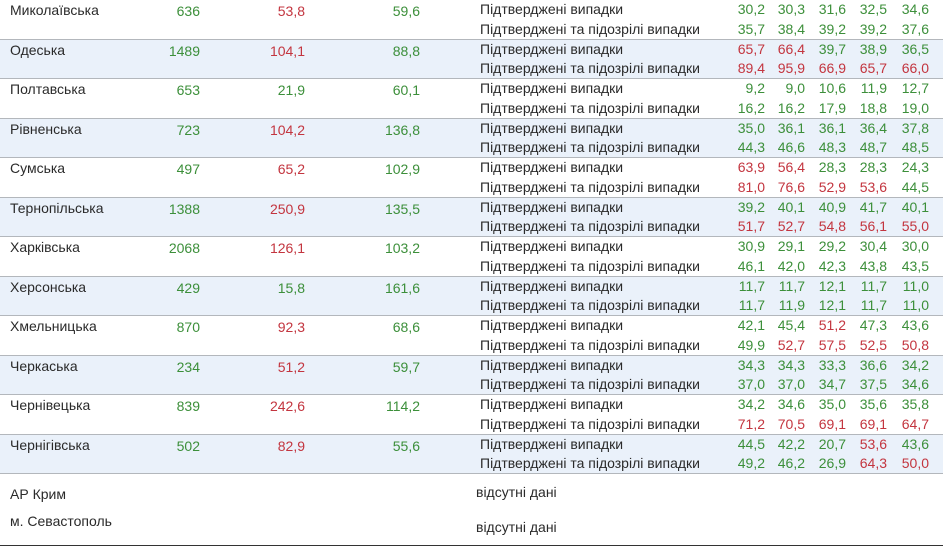 This screenshot has height=546, width=943. Describe the element at coordinates (873, 127) in the screenshot. I see `confirmed-value: 36,4` at that location.